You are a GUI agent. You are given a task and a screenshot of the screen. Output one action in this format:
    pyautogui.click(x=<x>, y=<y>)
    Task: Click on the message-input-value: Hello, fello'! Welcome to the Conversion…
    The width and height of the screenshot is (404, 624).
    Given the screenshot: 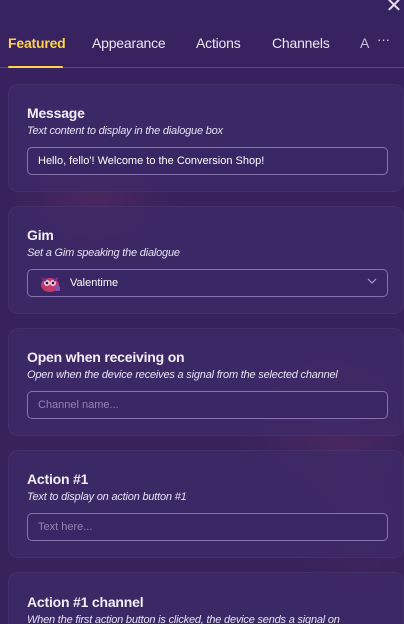 What is the action you would take?
    pyautogui.click(x=151, y=161)
    